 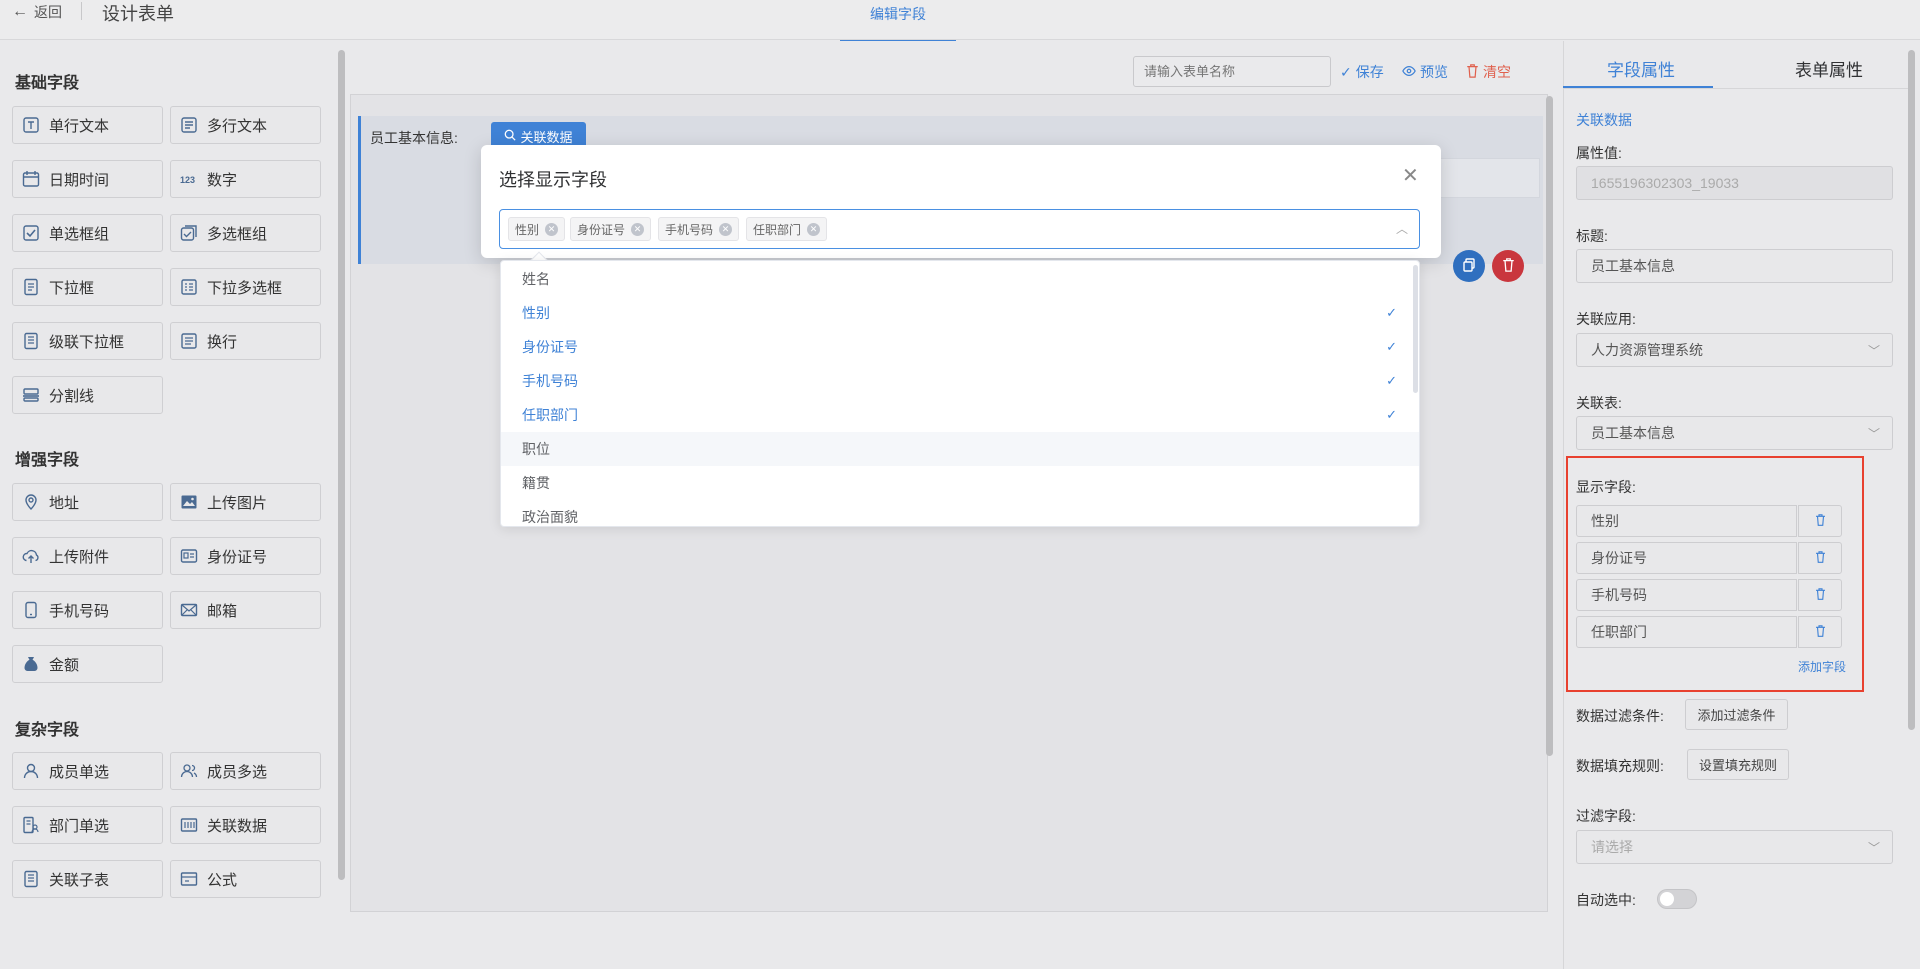 I want to click on add-filter-button: 添加过滤条件, so click(x=1736, y=714).